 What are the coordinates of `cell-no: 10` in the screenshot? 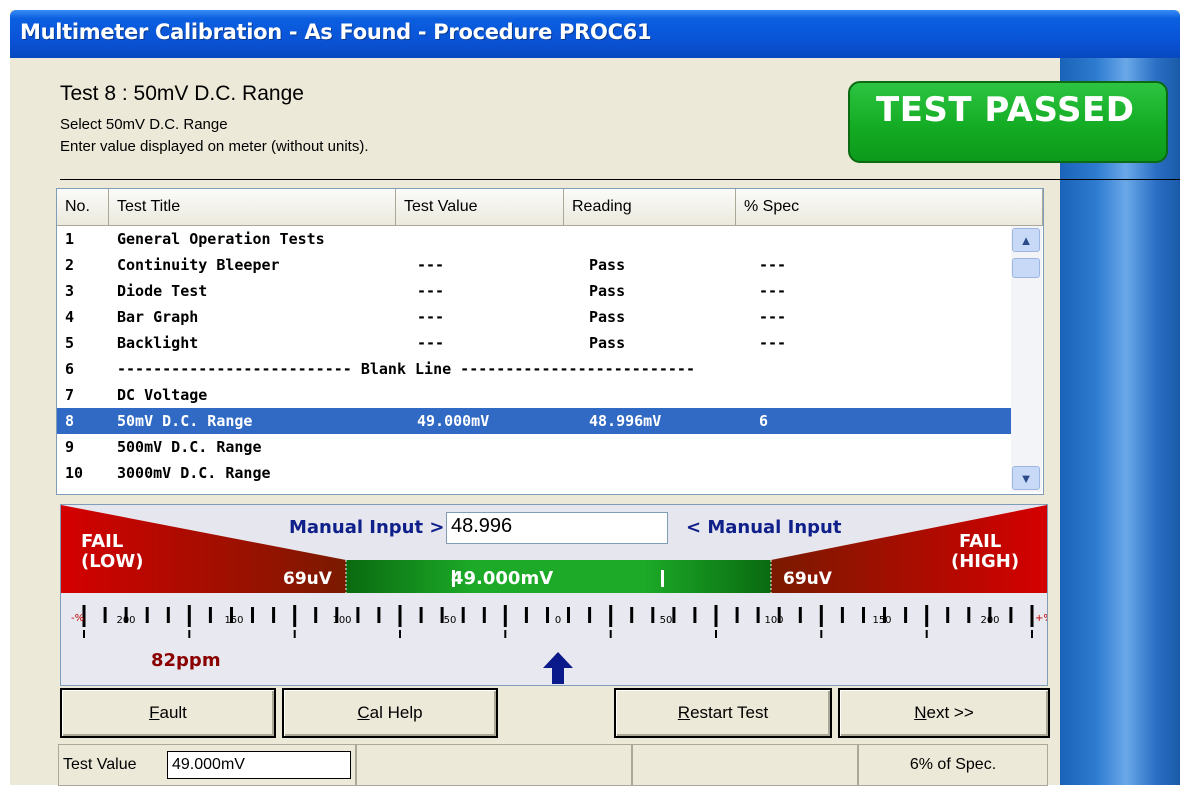 It's located at (74, 473).